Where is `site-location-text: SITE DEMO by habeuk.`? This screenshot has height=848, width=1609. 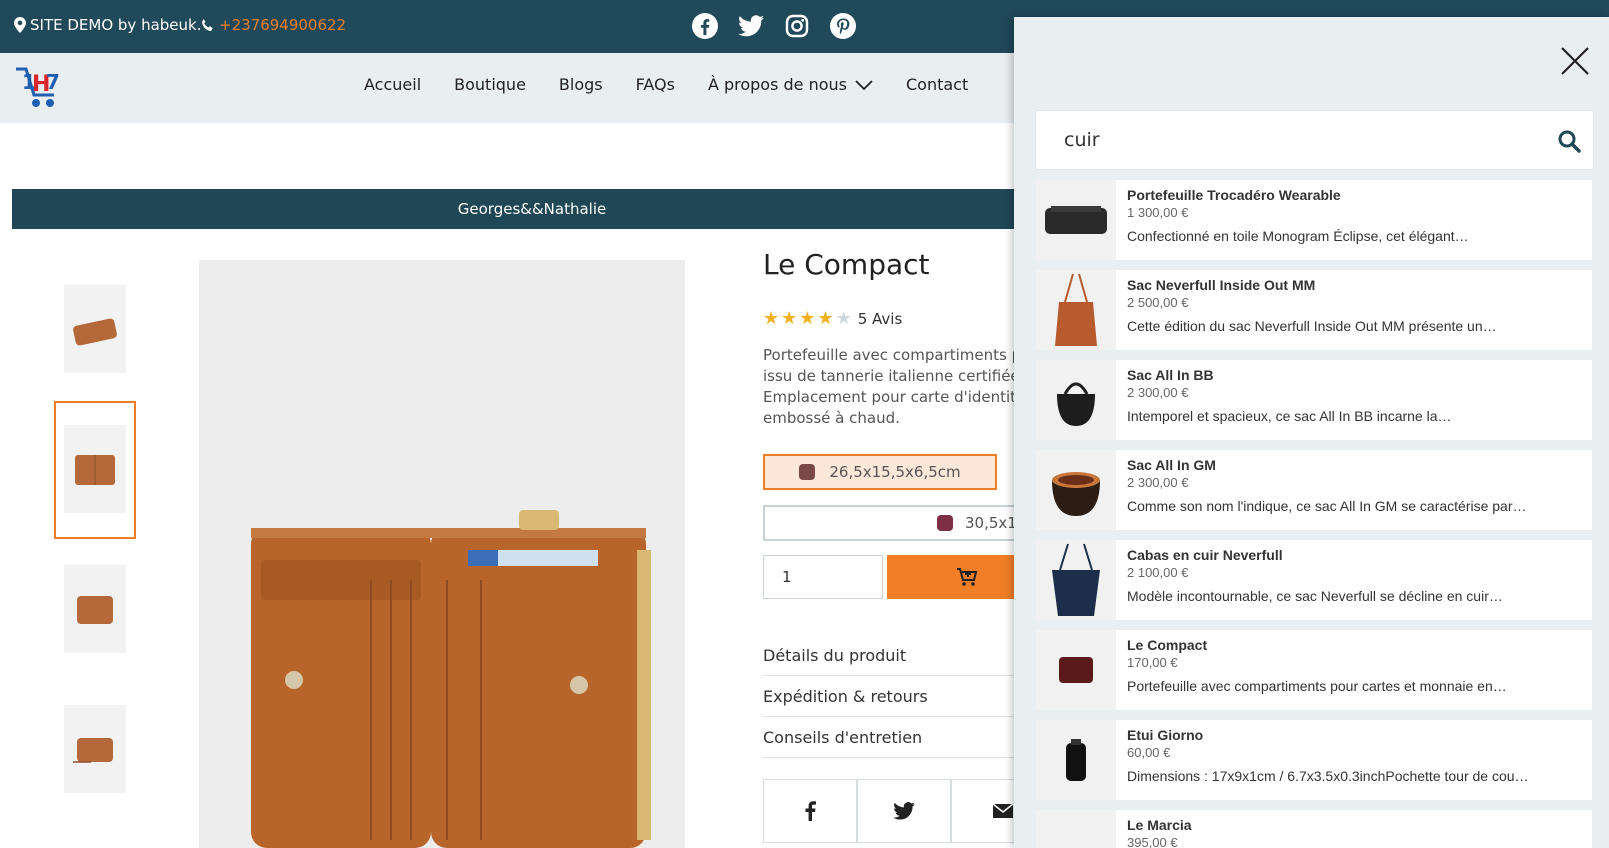 site-location-text: SITE DEMO by habeuk. is located at coordinates (116, 25).